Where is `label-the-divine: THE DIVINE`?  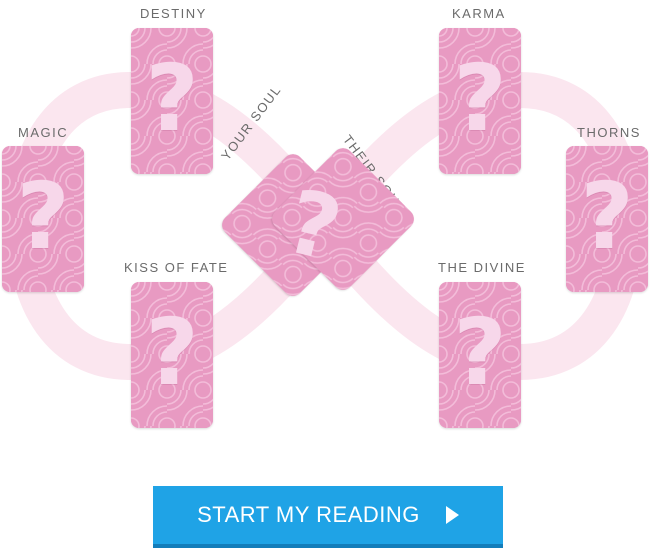
label-the-divine: THE DIVINE is located at coordinates (482, 267).